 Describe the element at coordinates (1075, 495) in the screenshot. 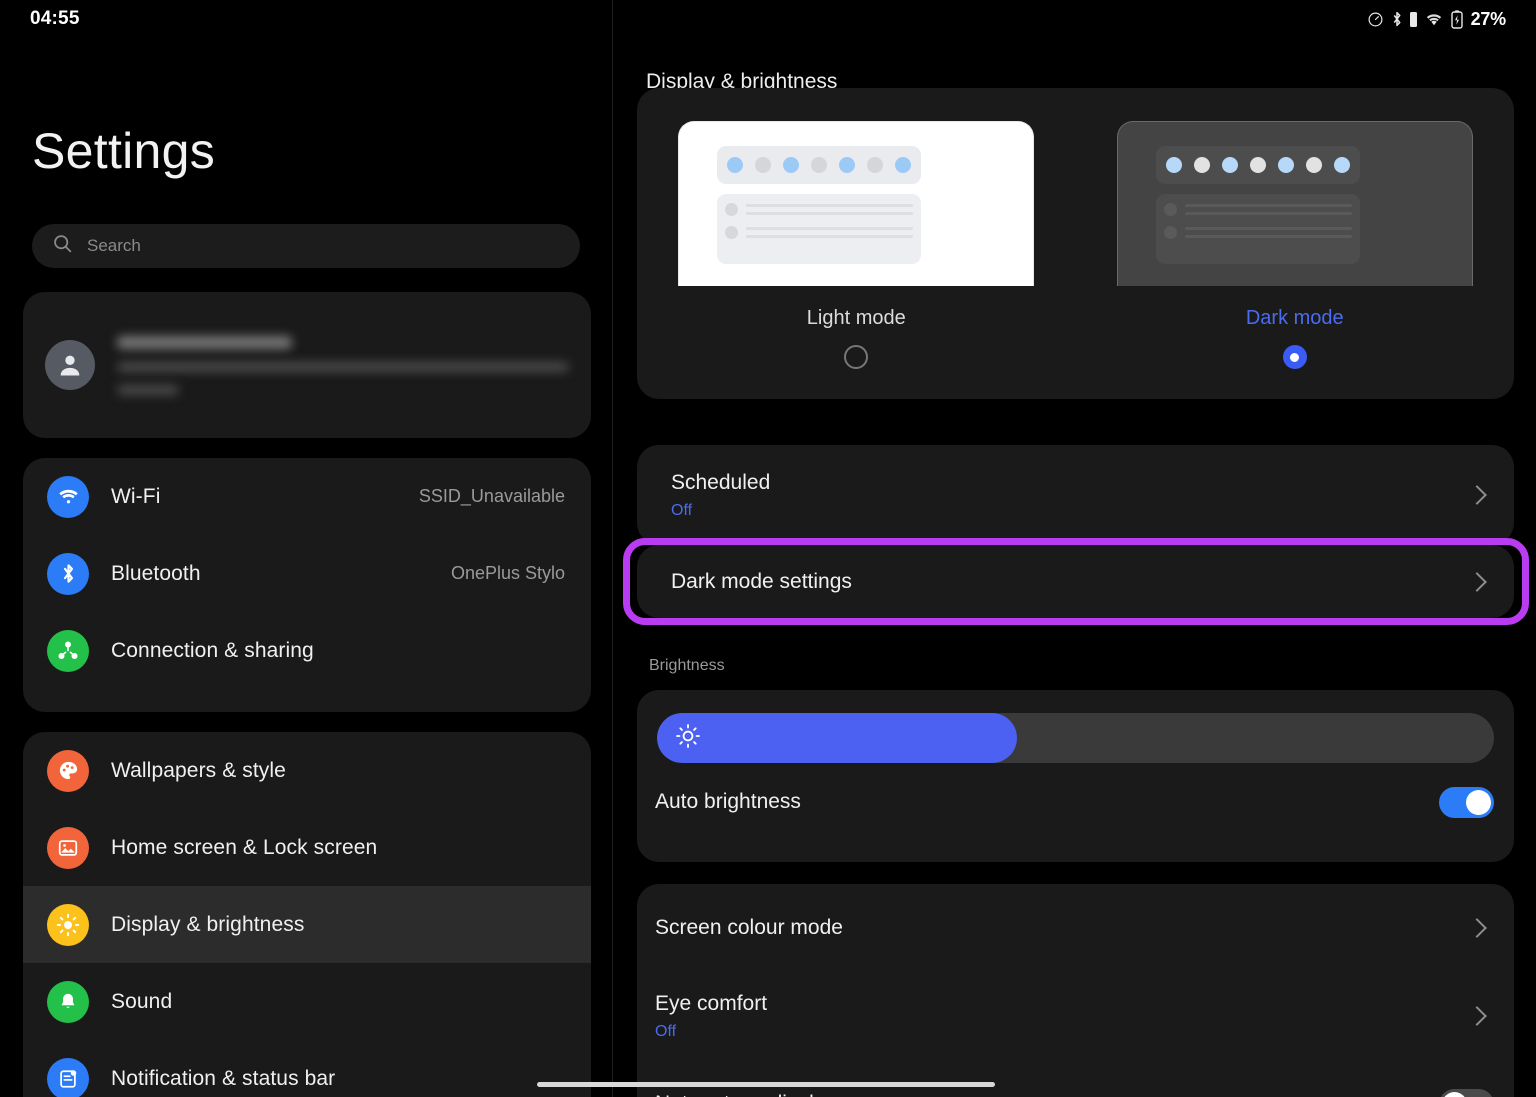

I see `scheduled-row: Scheduled Off` at that location.